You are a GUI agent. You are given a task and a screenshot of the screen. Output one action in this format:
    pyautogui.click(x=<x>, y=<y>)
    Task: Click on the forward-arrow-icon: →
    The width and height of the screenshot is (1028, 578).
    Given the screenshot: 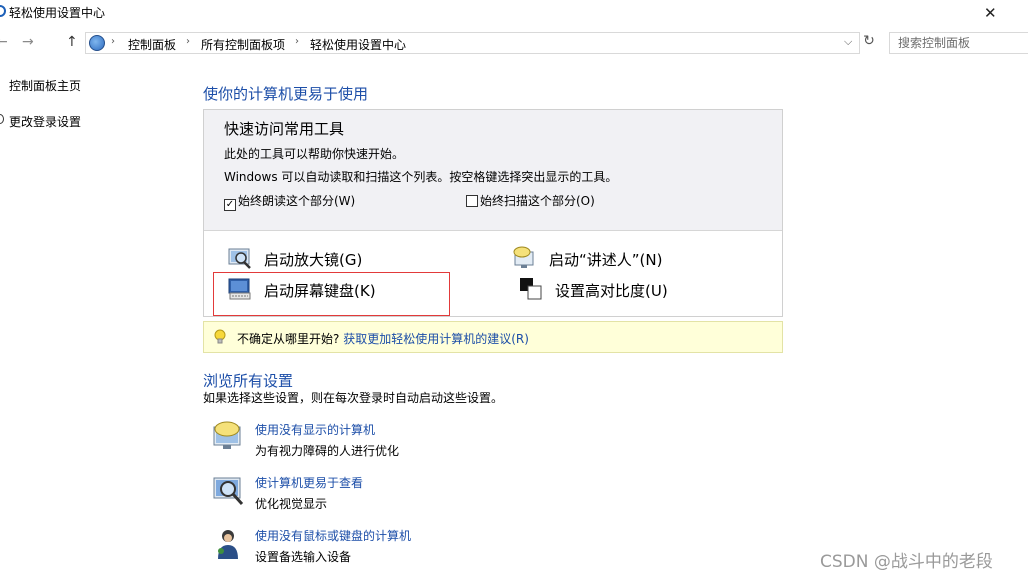 What is the action you would take?
    pyautogui.click(x=28, y=42)
    